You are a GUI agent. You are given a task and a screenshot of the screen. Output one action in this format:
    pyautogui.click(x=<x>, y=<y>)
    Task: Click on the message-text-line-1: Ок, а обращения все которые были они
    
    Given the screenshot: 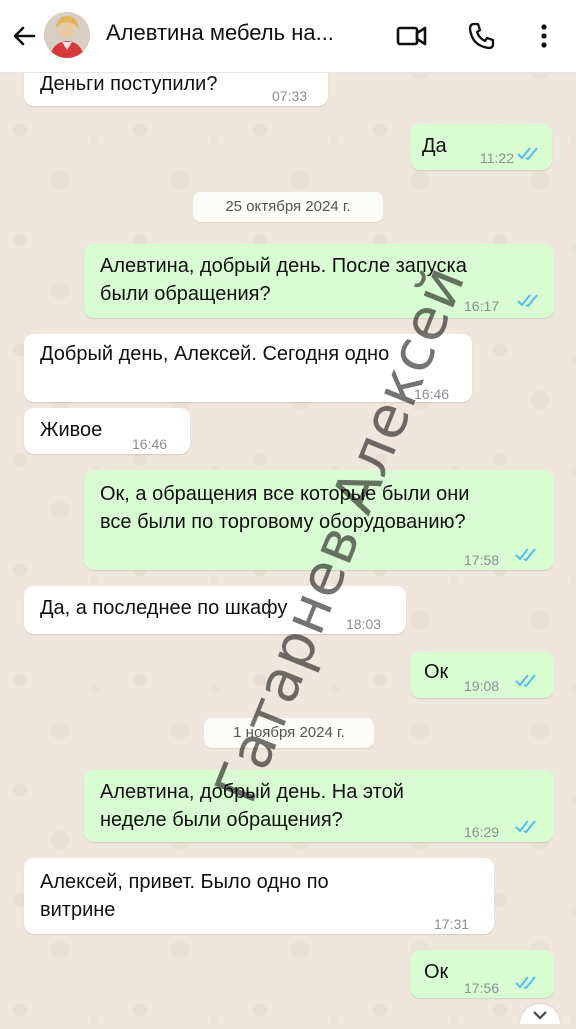 What is the action you would take?
    pyautogui.click(x=285, y=494)
    